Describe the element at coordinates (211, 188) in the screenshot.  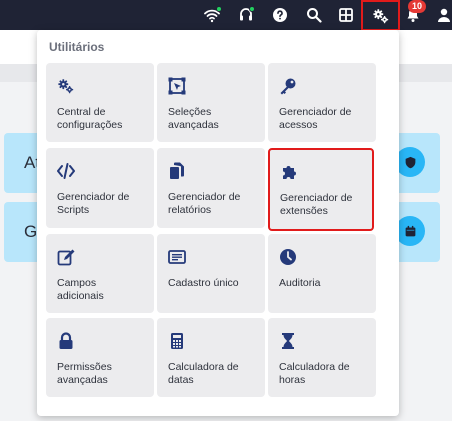
I see `menu-item-gerenciador-de-relatorios: Gerenciador de relatórios` at that location.